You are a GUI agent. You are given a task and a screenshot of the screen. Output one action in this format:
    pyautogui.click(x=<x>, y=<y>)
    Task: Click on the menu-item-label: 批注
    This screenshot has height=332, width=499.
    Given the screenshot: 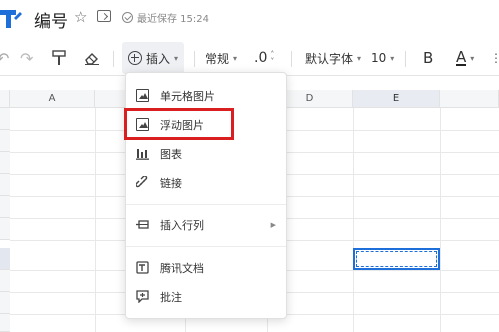 What is the action you would take?
    pyautogui.click(x=171, y=297)
    